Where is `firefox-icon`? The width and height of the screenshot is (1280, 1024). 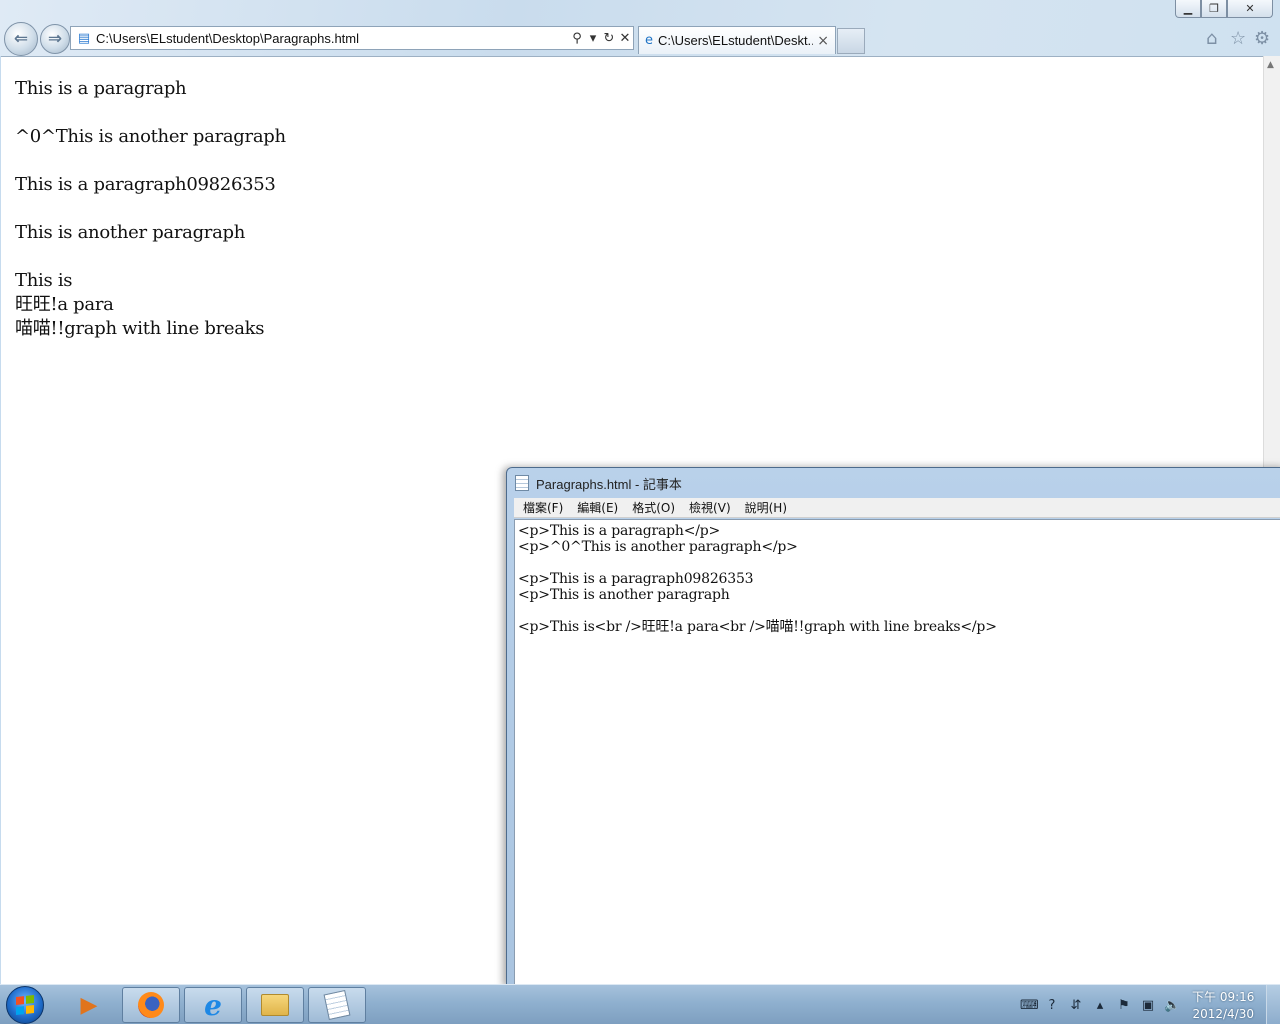 firefox-icon is located at coordinates (151, 1005).